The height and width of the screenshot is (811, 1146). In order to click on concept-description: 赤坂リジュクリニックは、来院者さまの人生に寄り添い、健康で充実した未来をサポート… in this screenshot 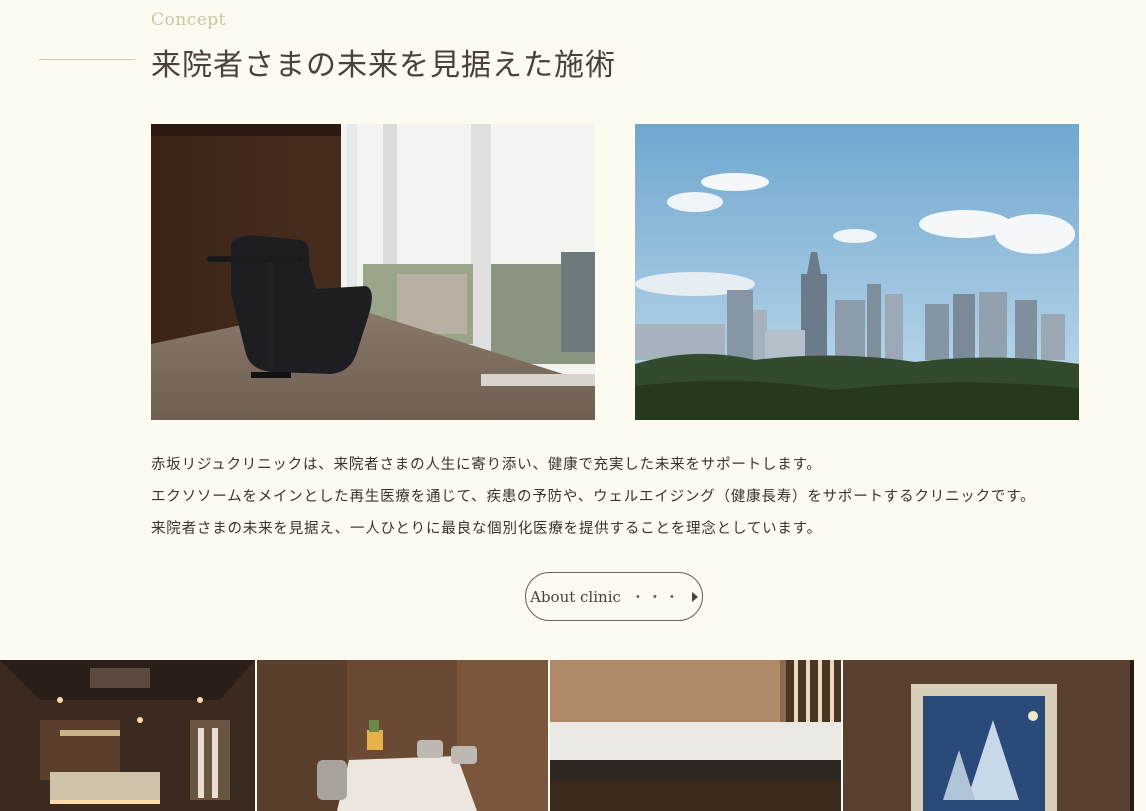, I will do `click(631, 497)`.